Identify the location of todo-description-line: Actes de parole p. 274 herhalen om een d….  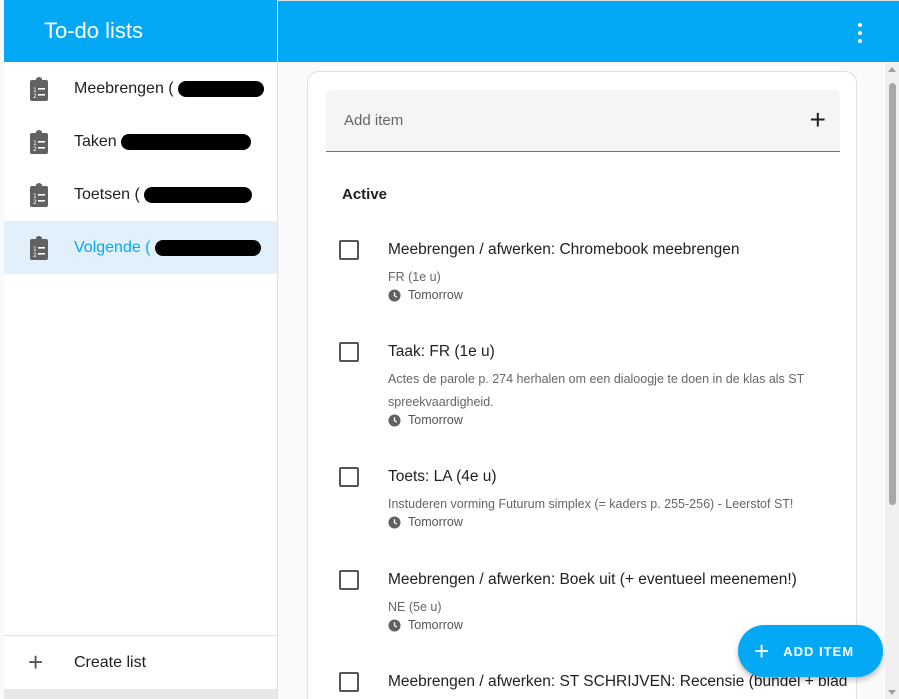
(596, 379).